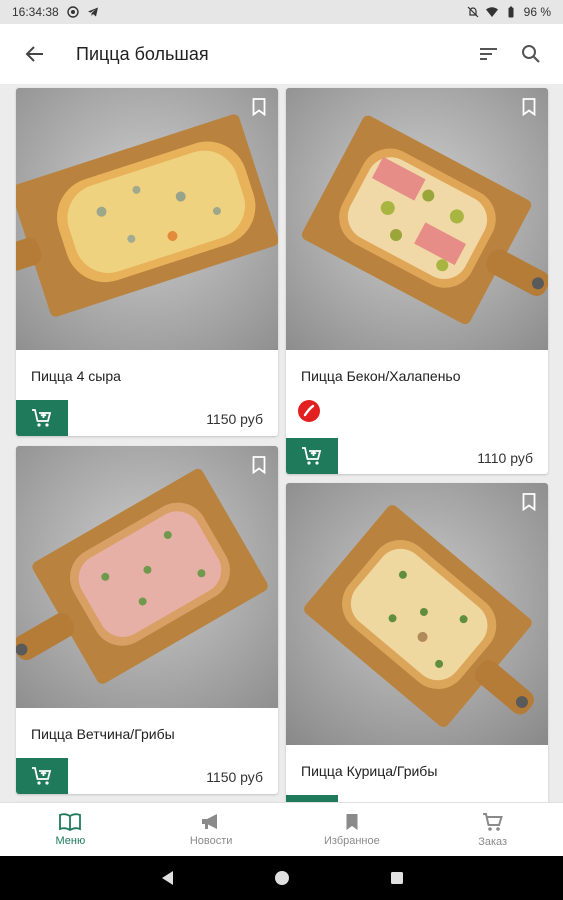 The width and height of the screenshot is (563, 900). What do you see at coordinates (70, 821) in the screenshot?
I see `book-icon` at bounding box center [70, 821].